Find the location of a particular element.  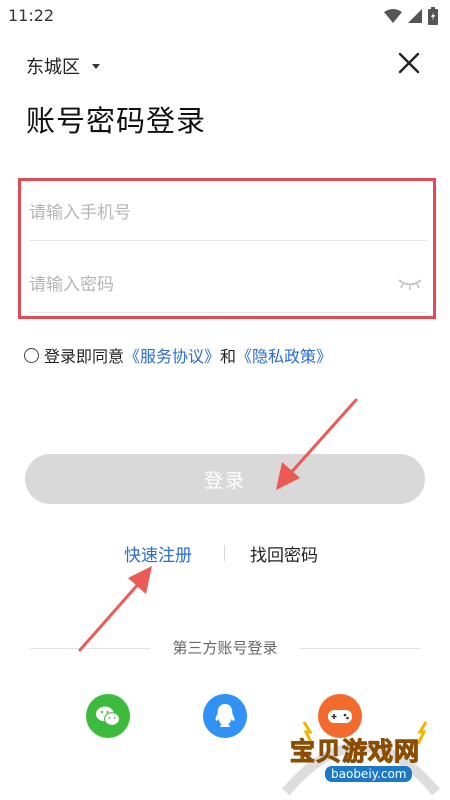

login-button: 登录 is located at coordinates (225, 479).